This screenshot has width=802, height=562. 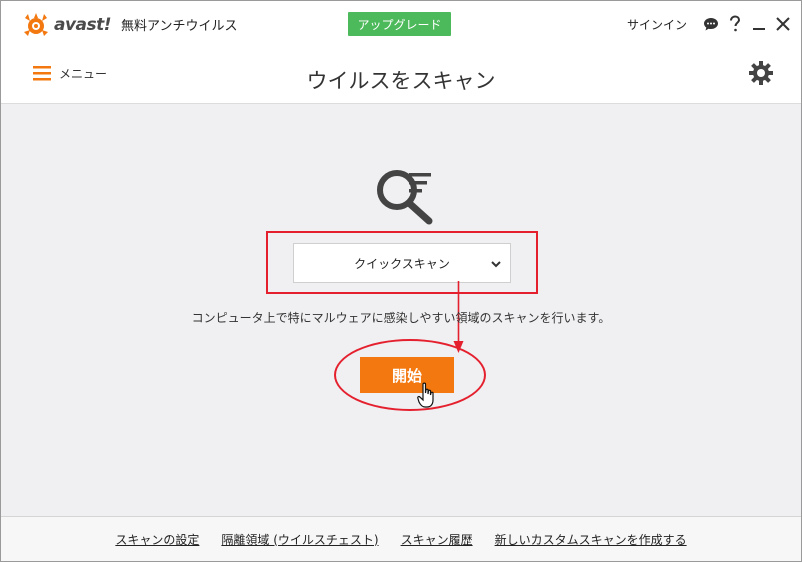 I want to click on page-header: メニュー ウイルスをスキャン, so click(x=401, y=75).